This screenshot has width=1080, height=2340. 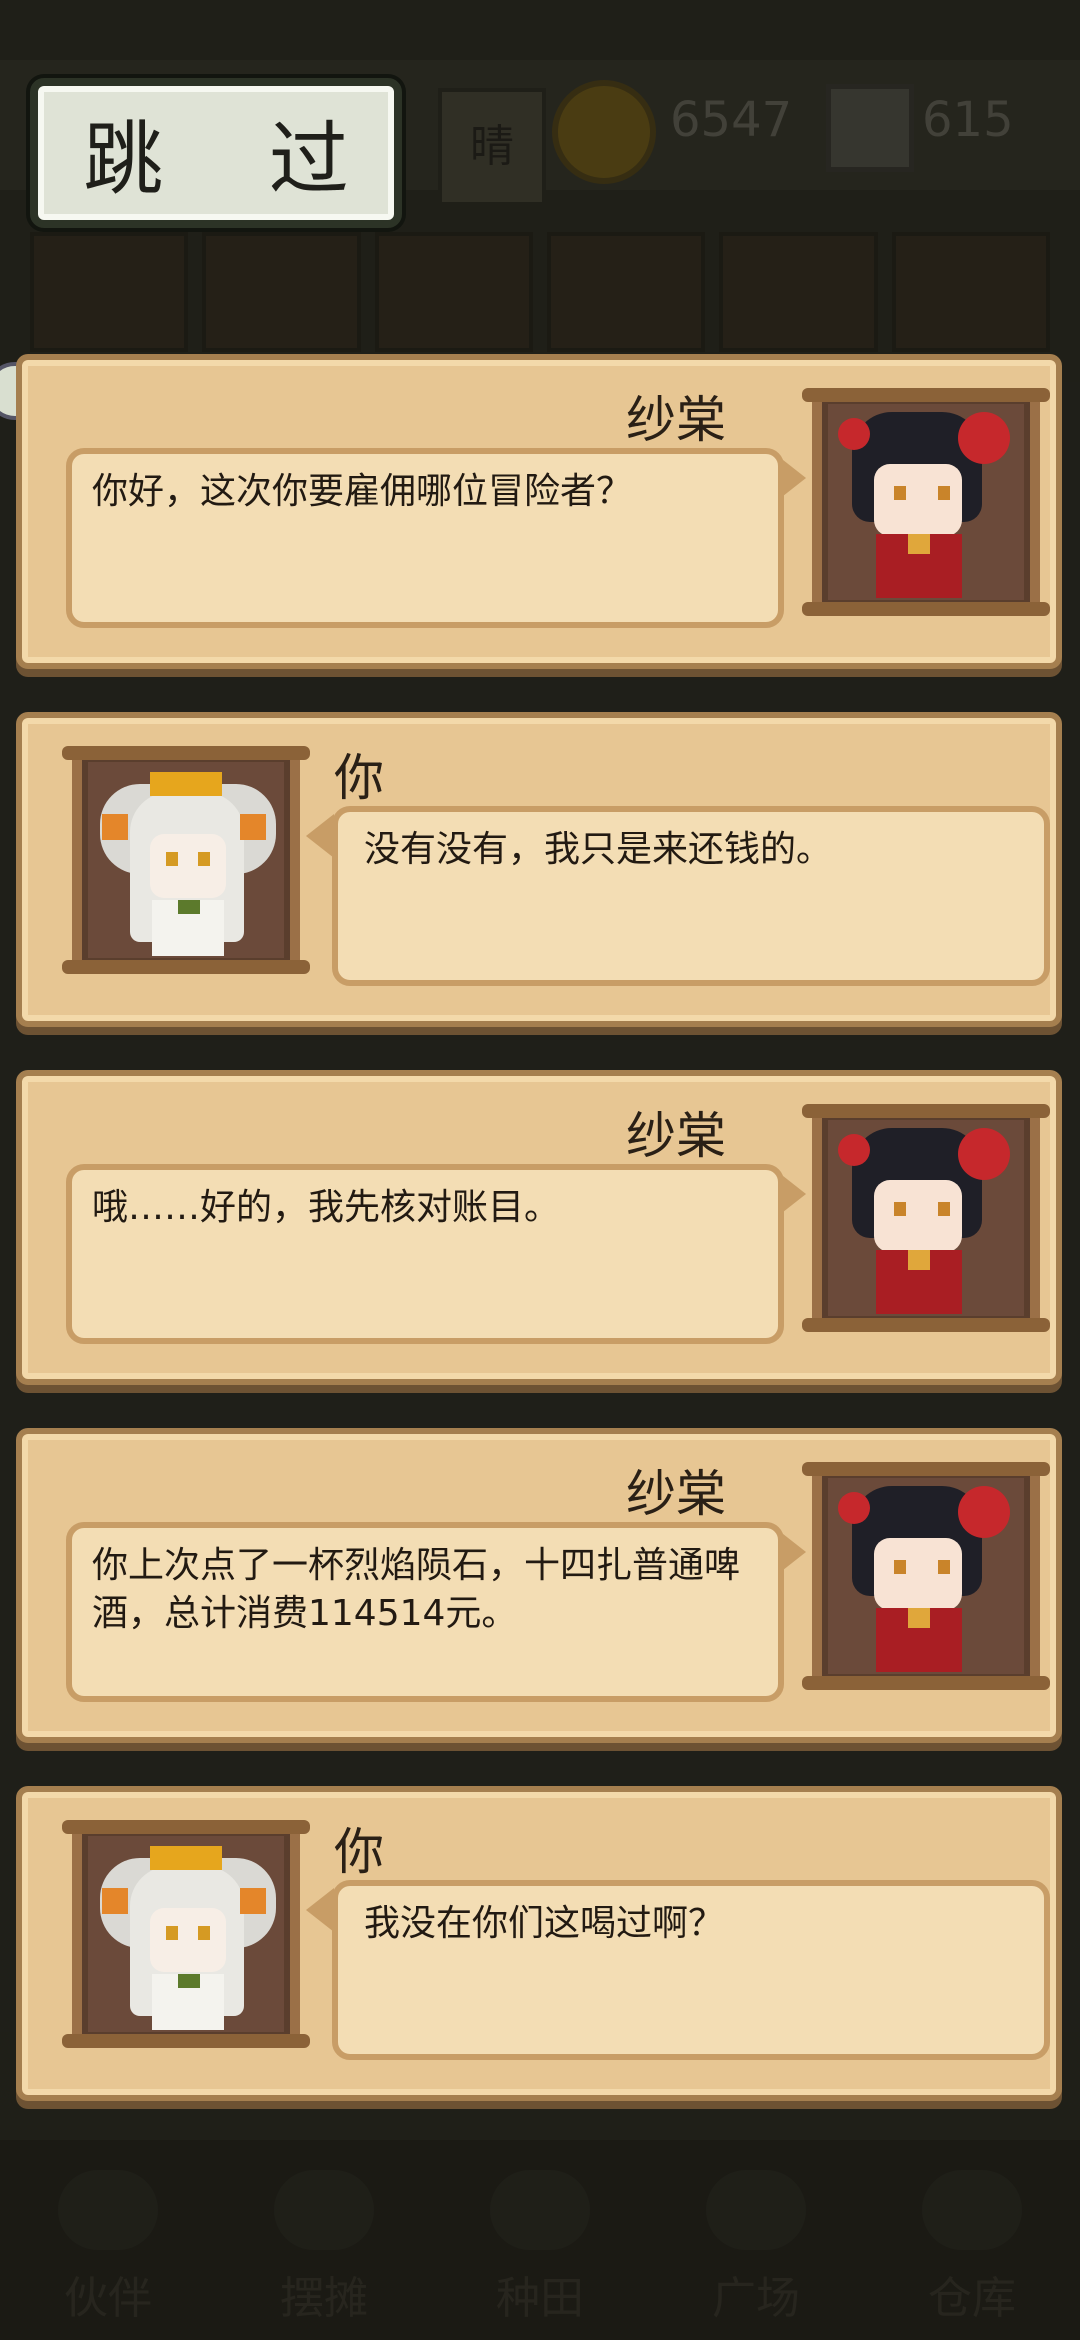 I want to click on nav-item-warehouse: 仓库, so click(x=972, y=2245).